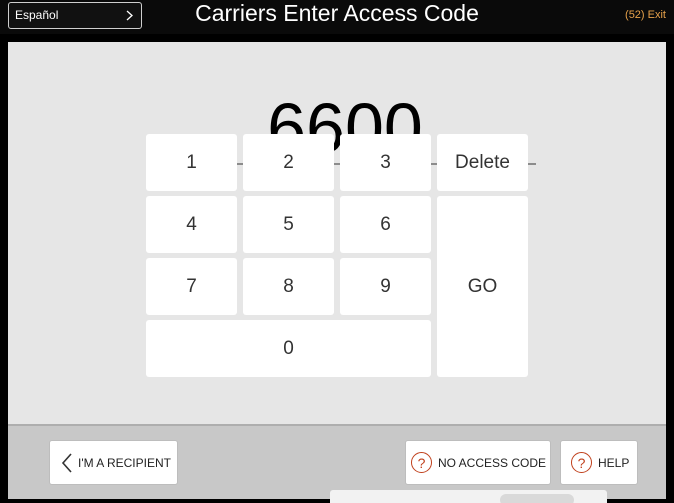 The width and height of the screenshot is (674, 503). Describe the element at coordinates (337, 461) in the screenshot. I see `bottom-bar: I'M A RECIPIENT ? NO ACCESS CODE ? HELP` at that location.